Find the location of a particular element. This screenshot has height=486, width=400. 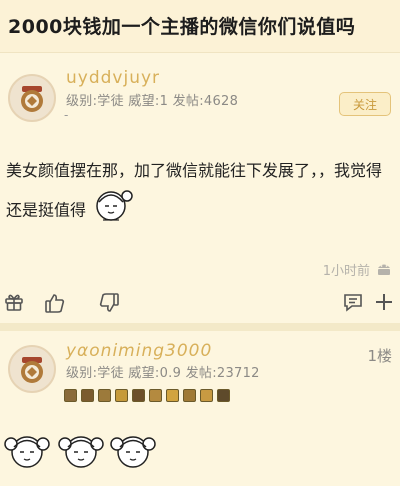

plus-icon is located at coordinates (384, 304).